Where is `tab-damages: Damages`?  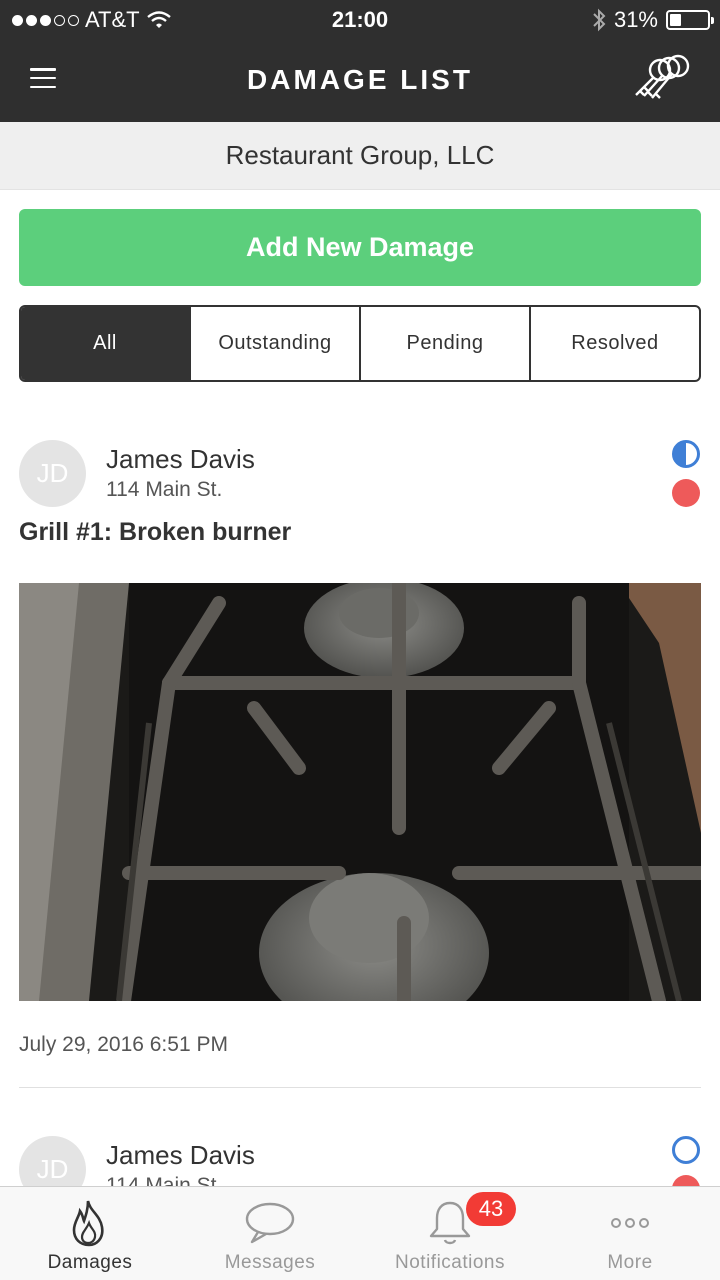 tab-damages: Damages is located at coordinates (90, 1233).